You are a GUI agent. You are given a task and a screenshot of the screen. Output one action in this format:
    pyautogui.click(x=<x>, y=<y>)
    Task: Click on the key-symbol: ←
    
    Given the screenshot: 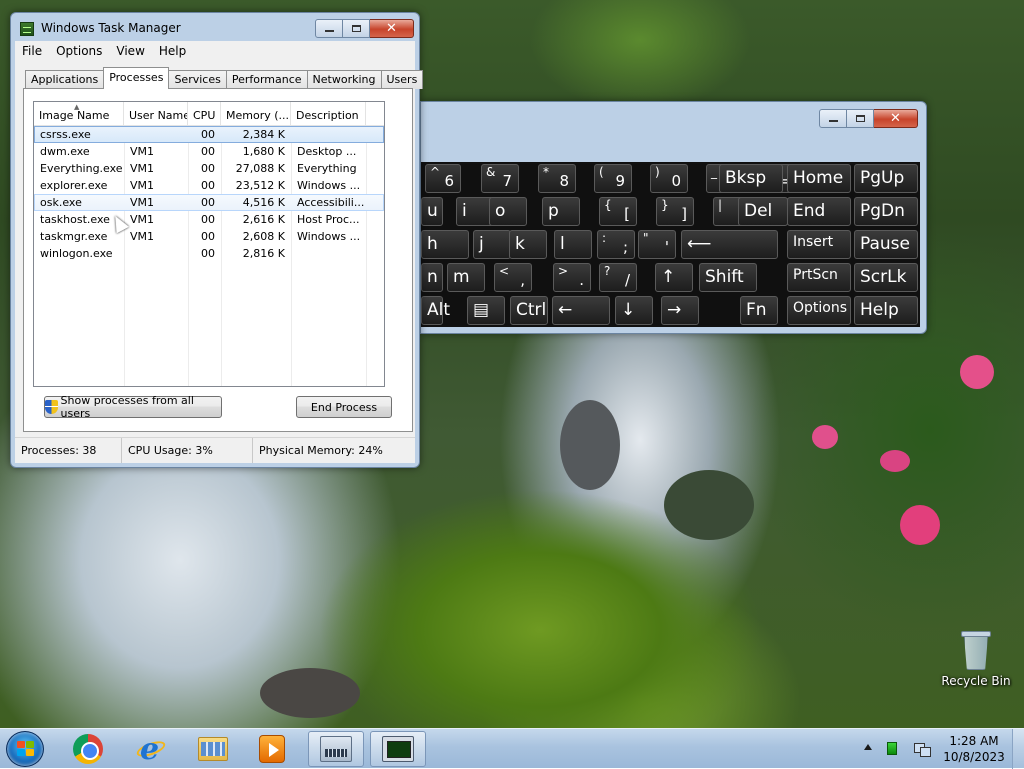 What is the action you would take?
    pyautogui.click(x=581, y=310)
    